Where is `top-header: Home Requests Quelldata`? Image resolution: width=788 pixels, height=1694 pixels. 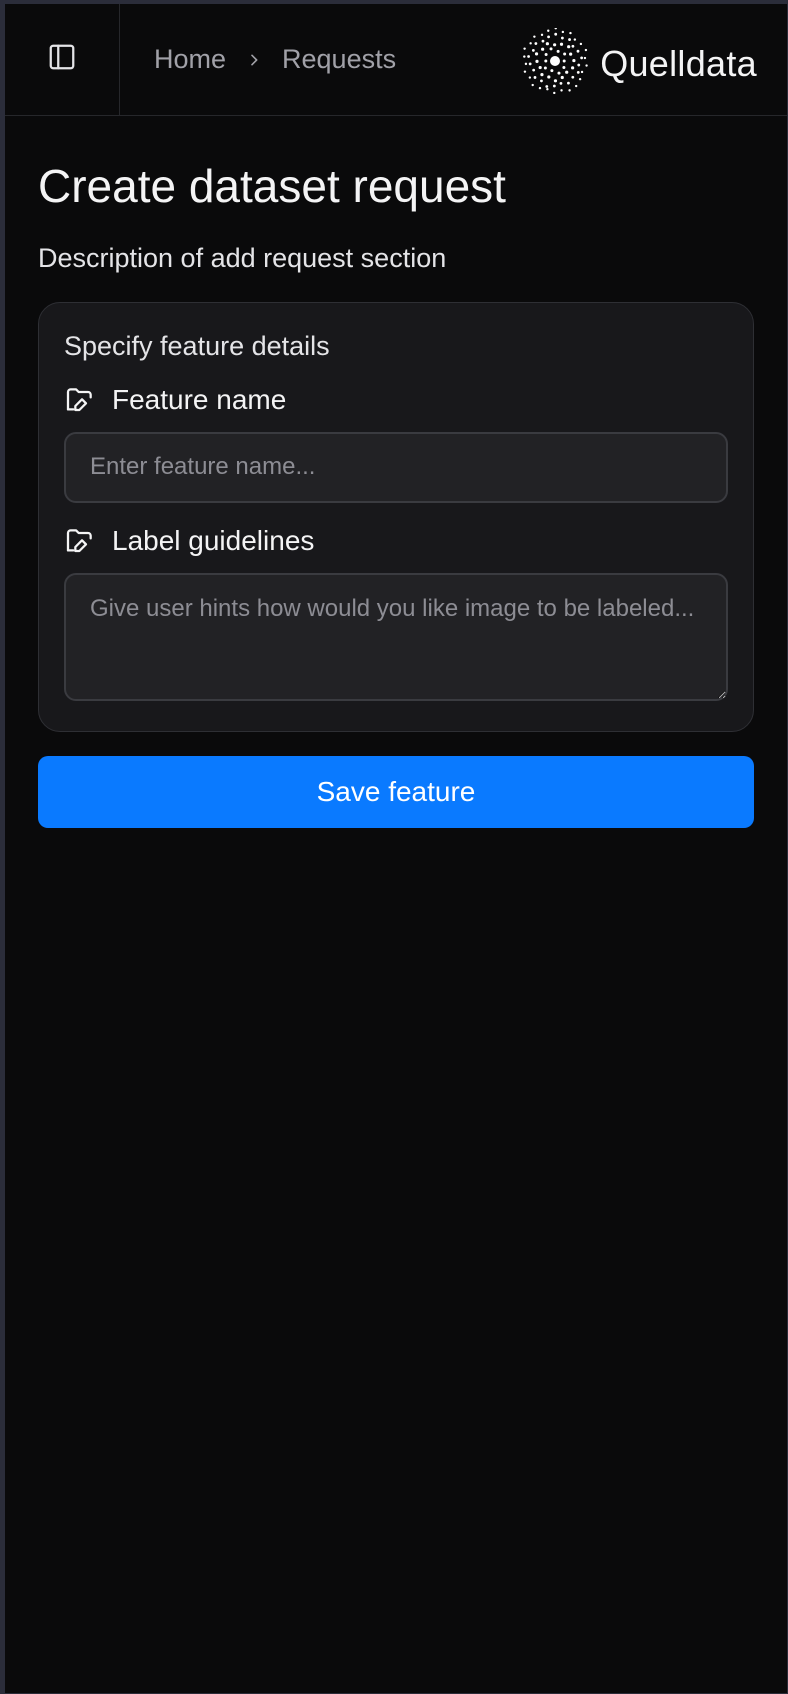 top-header: Home Requests Quelldata is located at coordinates (396, 60).